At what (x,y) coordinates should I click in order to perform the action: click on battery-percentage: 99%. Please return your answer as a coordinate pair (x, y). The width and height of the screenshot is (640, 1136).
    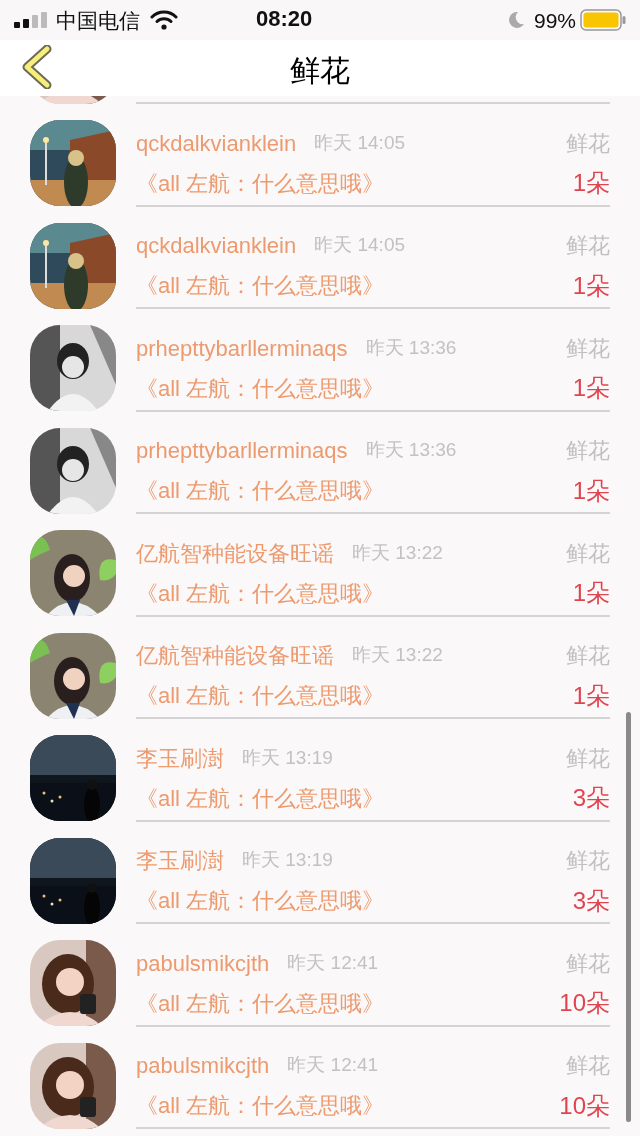
    Looking at the image, I should click on (554, 20).